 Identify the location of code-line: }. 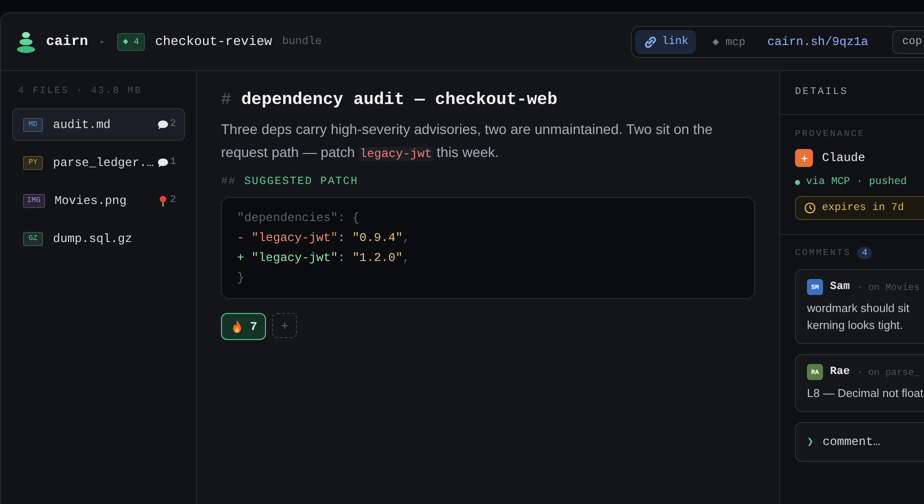
(241, 278).